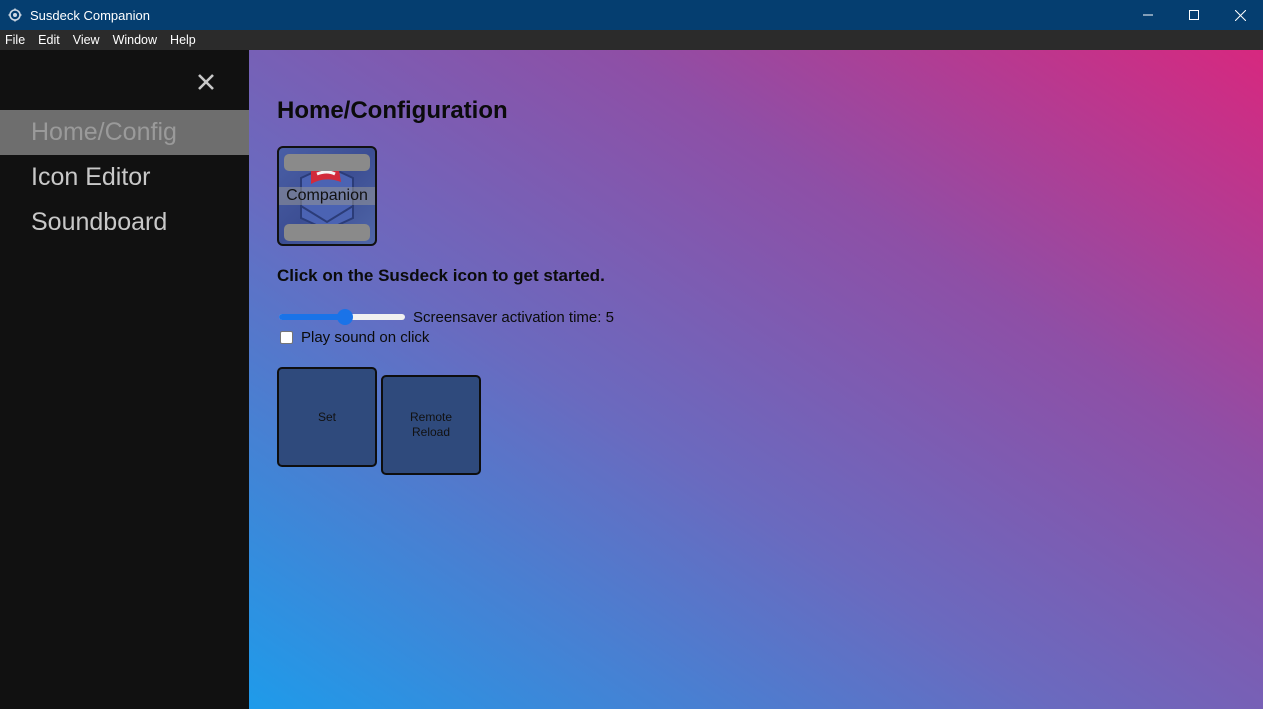 This screenshot has width=1263, height=709. I want to click on remote-reload-button: Remote Reload, so click(431, 425).